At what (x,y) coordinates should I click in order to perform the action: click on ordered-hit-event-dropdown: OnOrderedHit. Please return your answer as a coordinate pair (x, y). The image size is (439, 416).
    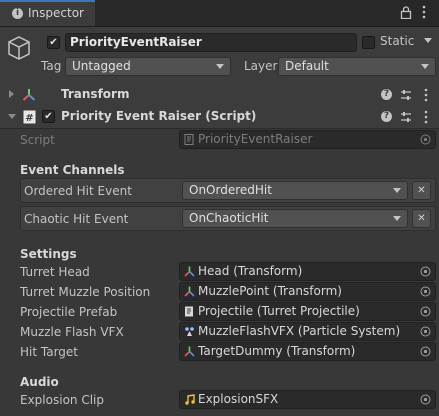
    Looking at the image, I should click on (295, 190).